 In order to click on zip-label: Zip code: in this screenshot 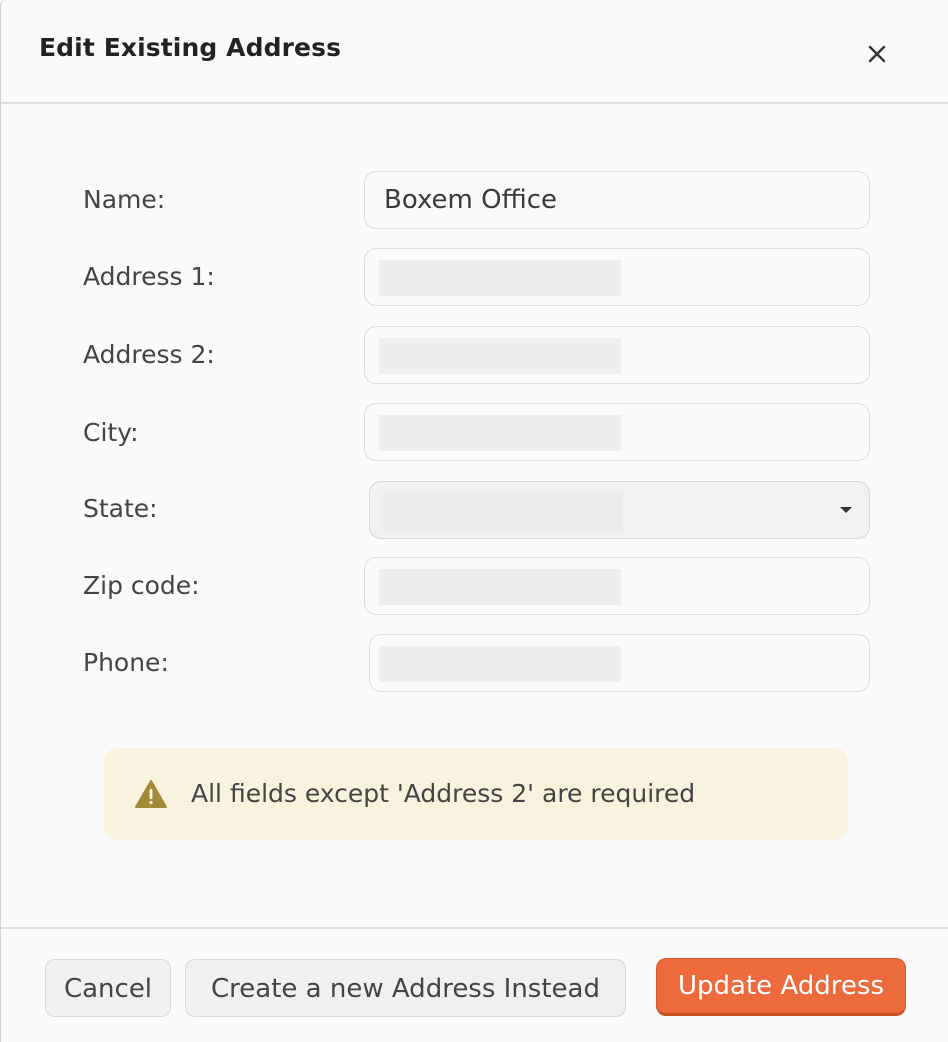, I will do `click(141, 585)`.